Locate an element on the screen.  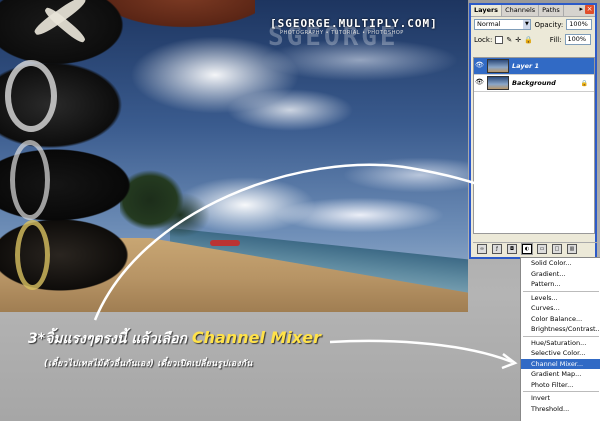
instruction-step: 3*จิ้มแรงๆตรงนี้ แล้วเลือก Channel Mixer is located at coordinates (174, 339).